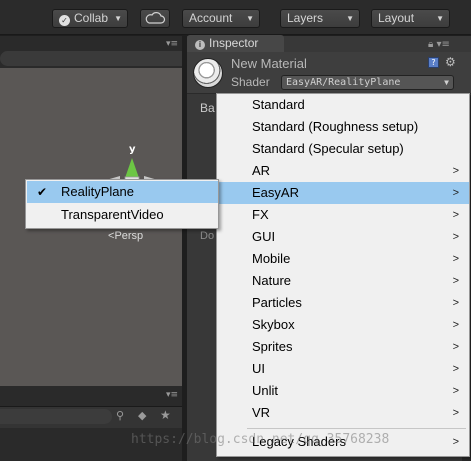 The height and width of the screenshot is (461, 471). What do you see at coordinates (343, 325) in the screenshot?
I see `menu-item-skybox: Skybox >` at bounding box center [343, 325].